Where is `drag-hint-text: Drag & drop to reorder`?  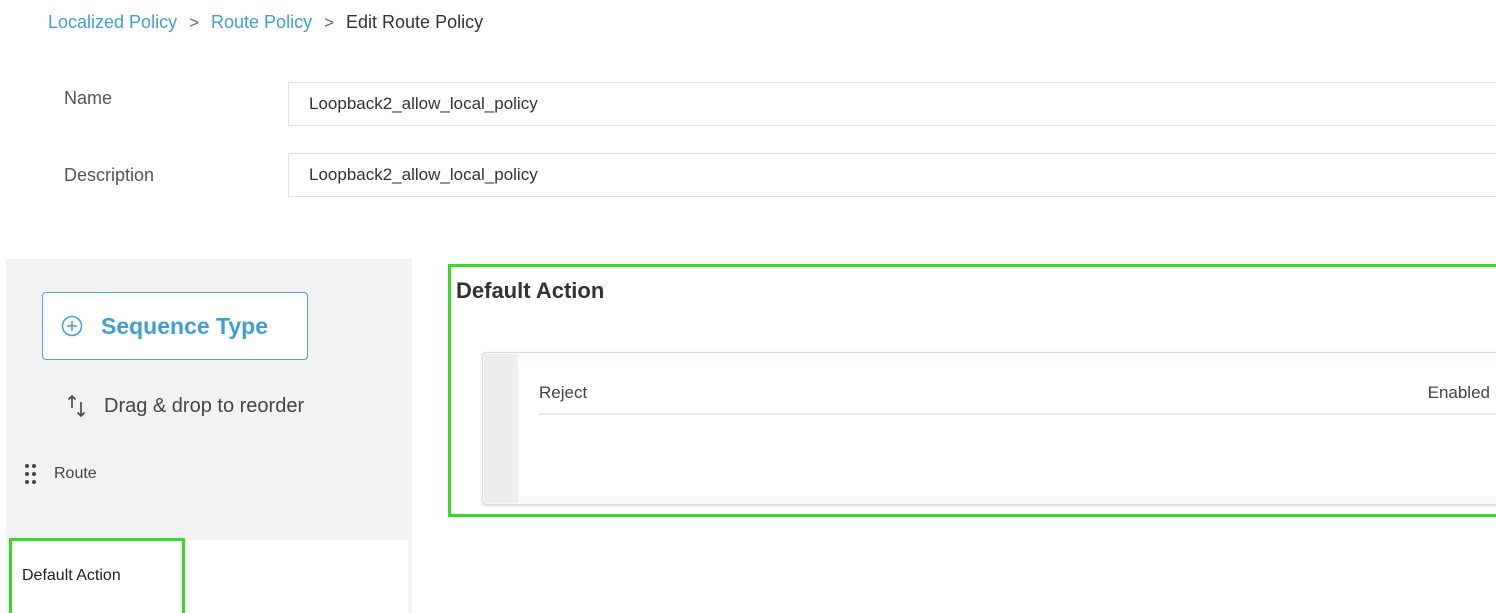 drag-hint-text: Drag & drop to reorder is located at coordinates (204, 405).